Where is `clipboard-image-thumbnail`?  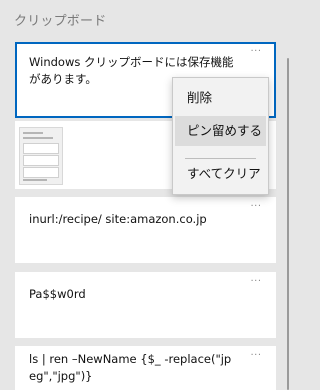
clipboard-image-thumbnail is located at coordinates (41, 156).